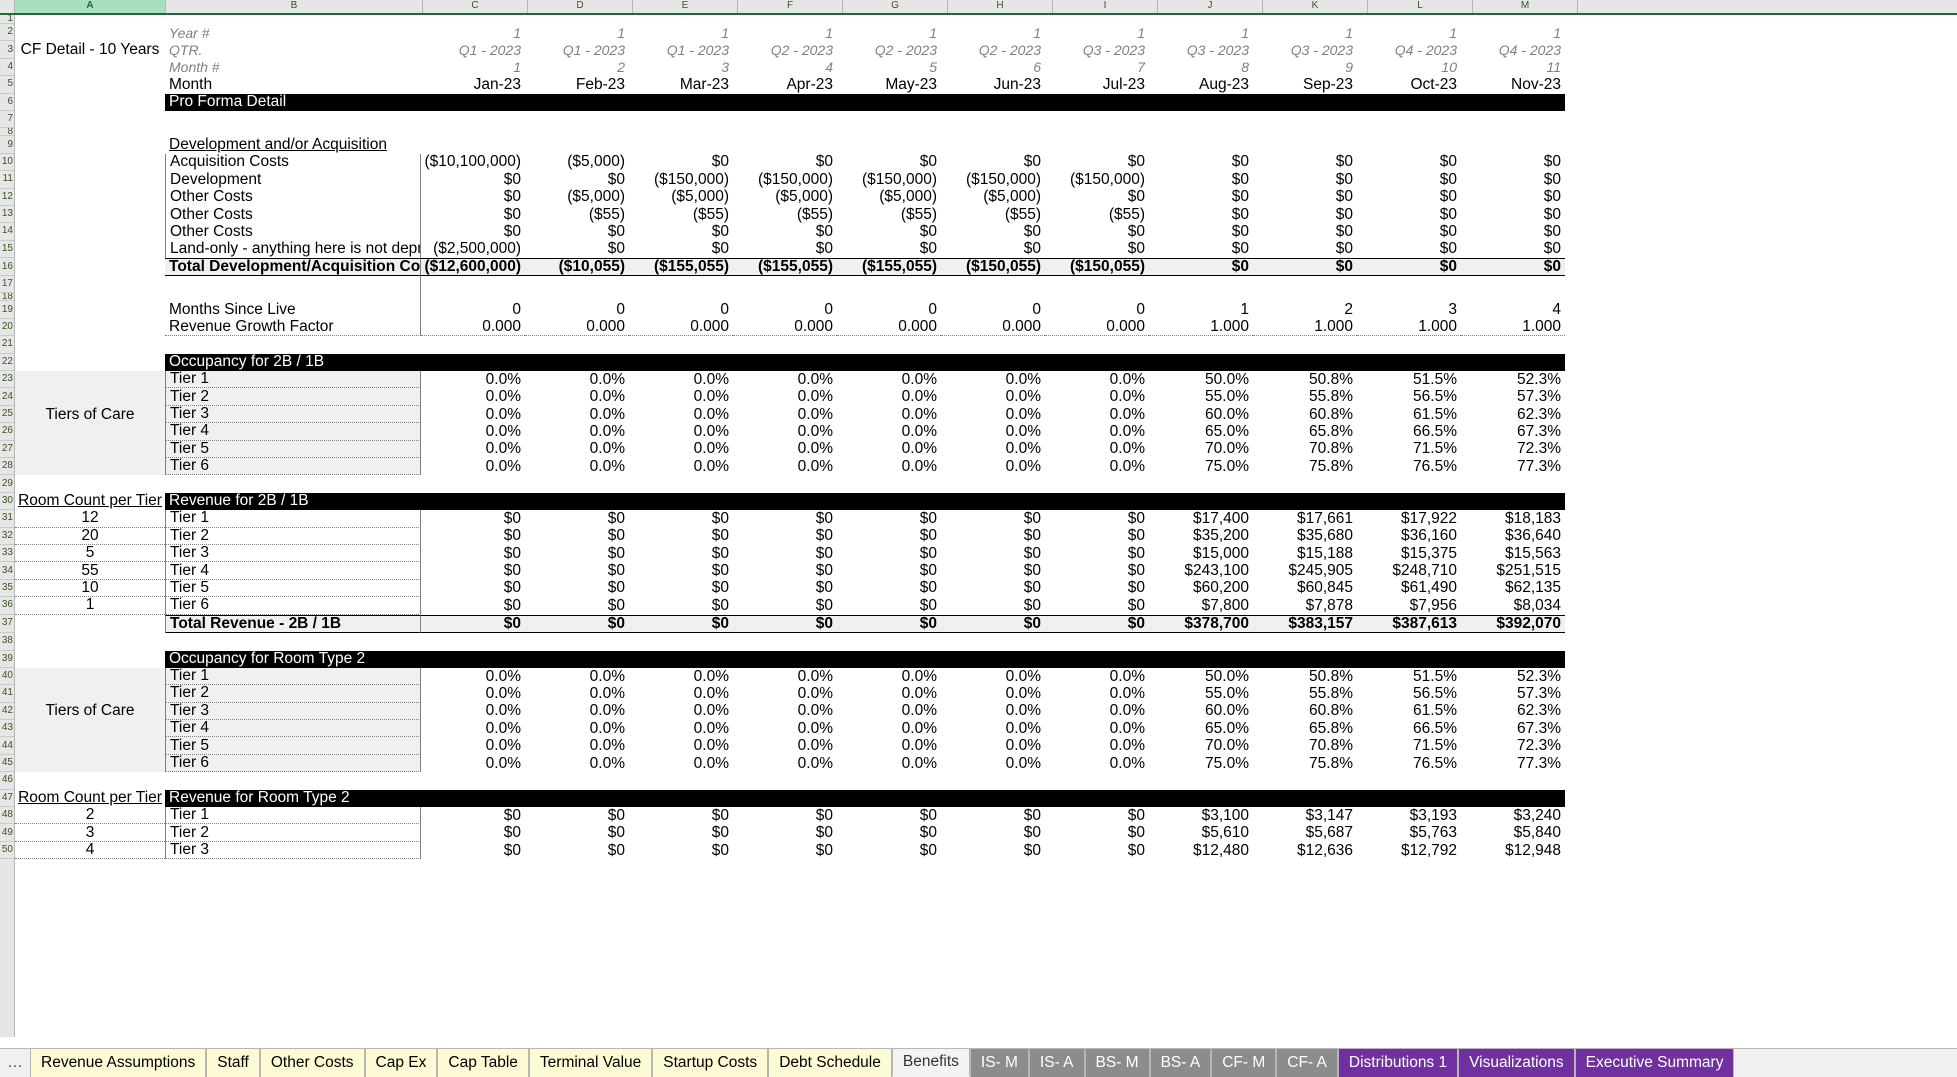  Describe the element at coordinates (889, 84) in the screenshot. I see `data-cell: May-23` at that location.